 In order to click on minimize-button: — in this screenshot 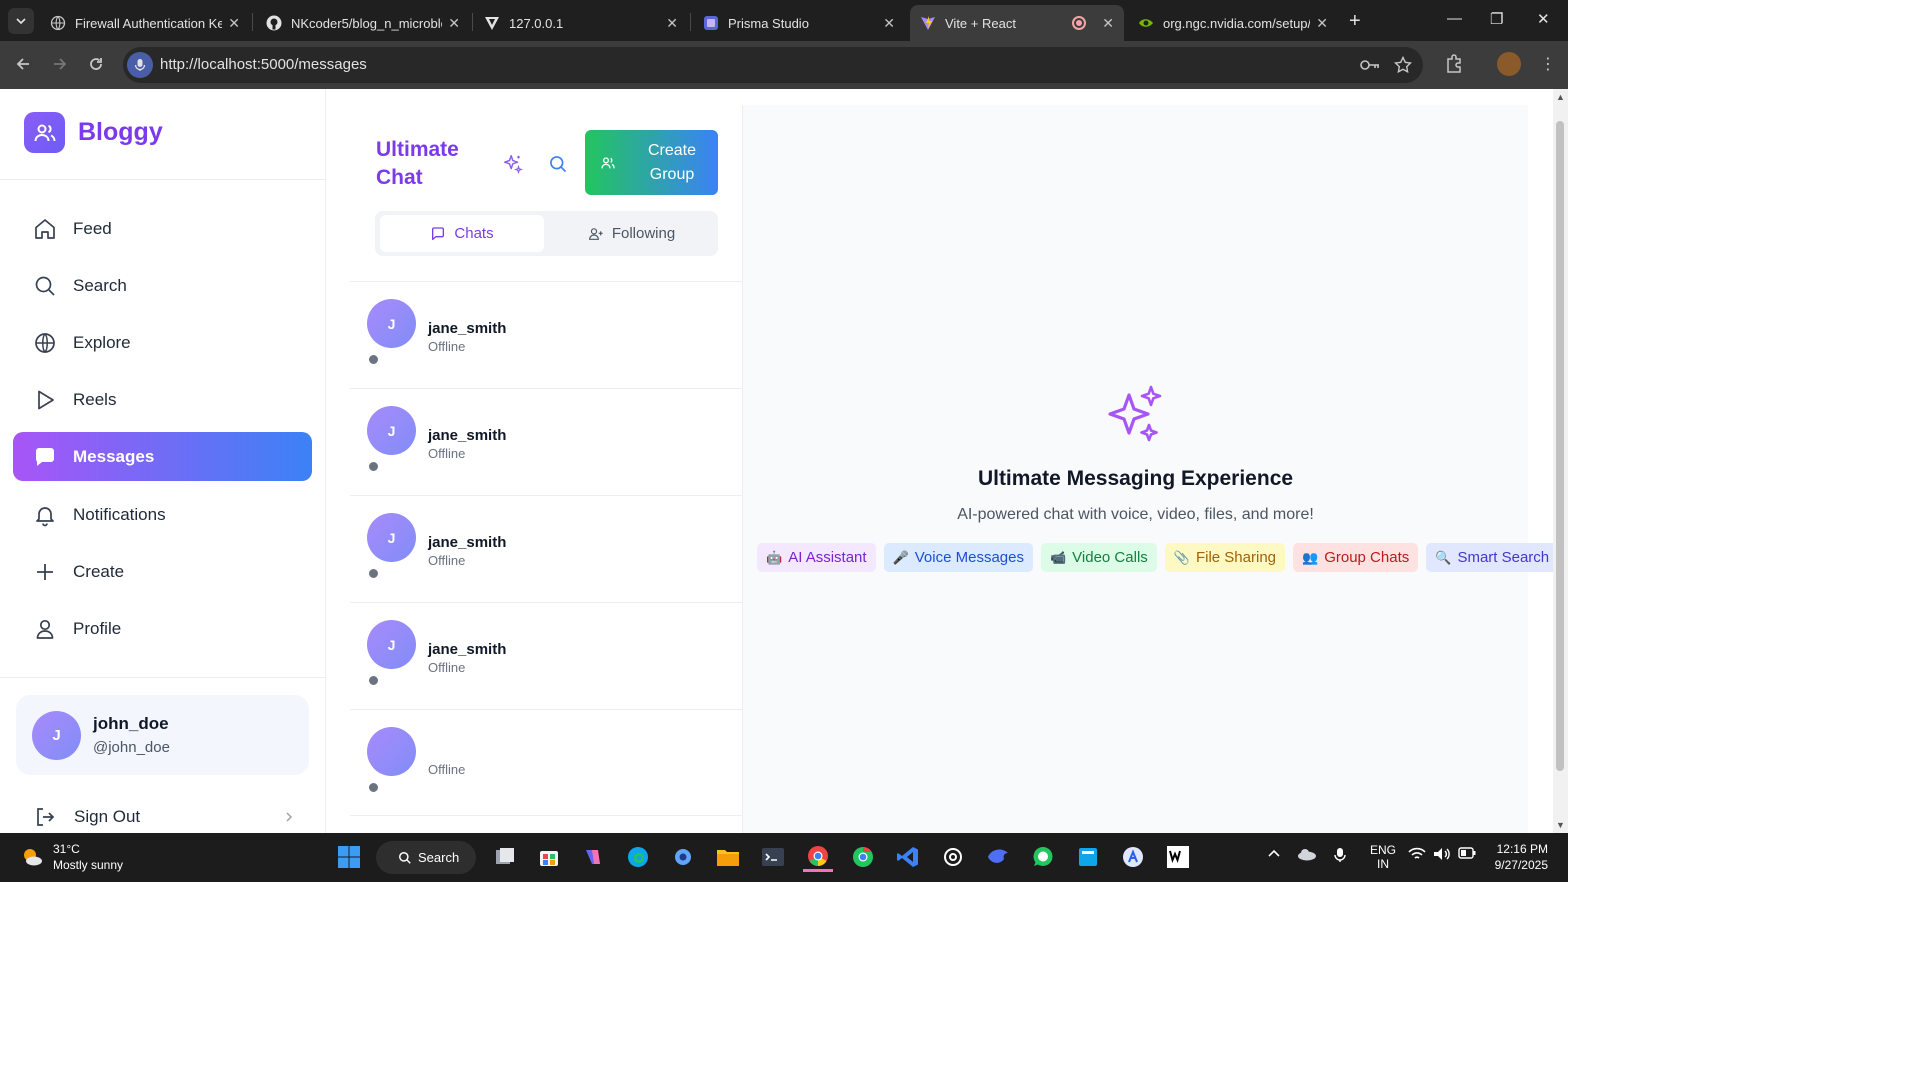, I will do `click(1454, 18)`.